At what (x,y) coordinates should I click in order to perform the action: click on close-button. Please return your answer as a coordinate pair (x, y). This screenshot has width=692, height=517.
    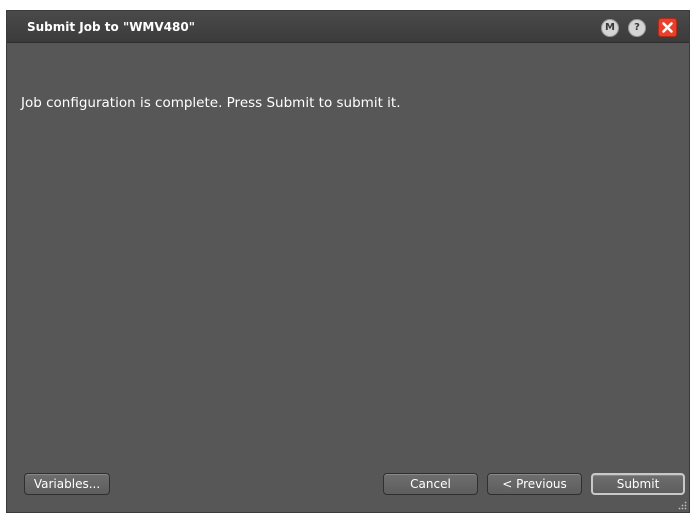
    Looking at the image, I should click on (667, 27).